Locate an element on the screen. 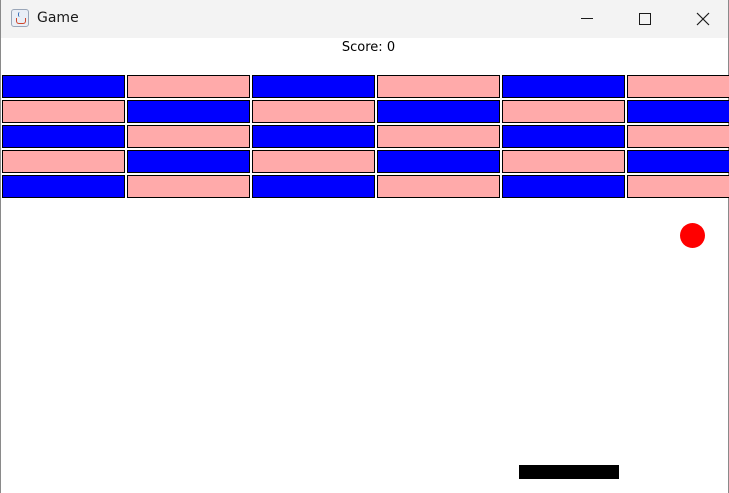 This screenshot has height=493, width=729. minimize-icon is located at coordinates (587, 19).